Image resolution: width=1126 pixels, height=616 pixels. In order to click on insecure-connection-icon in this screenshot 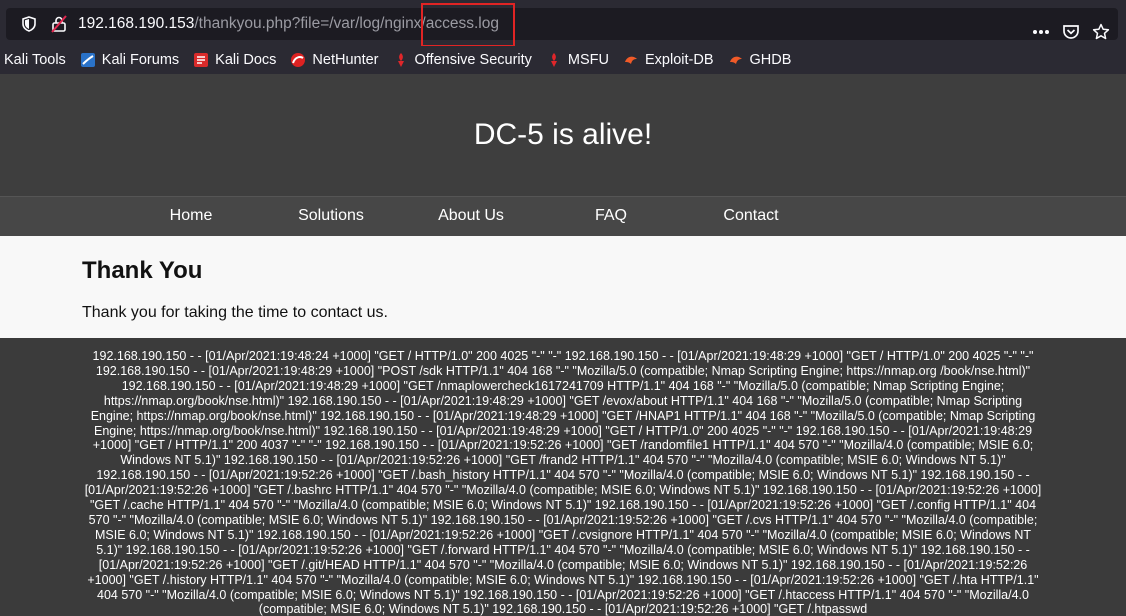, I will do `click(59, 24)`.